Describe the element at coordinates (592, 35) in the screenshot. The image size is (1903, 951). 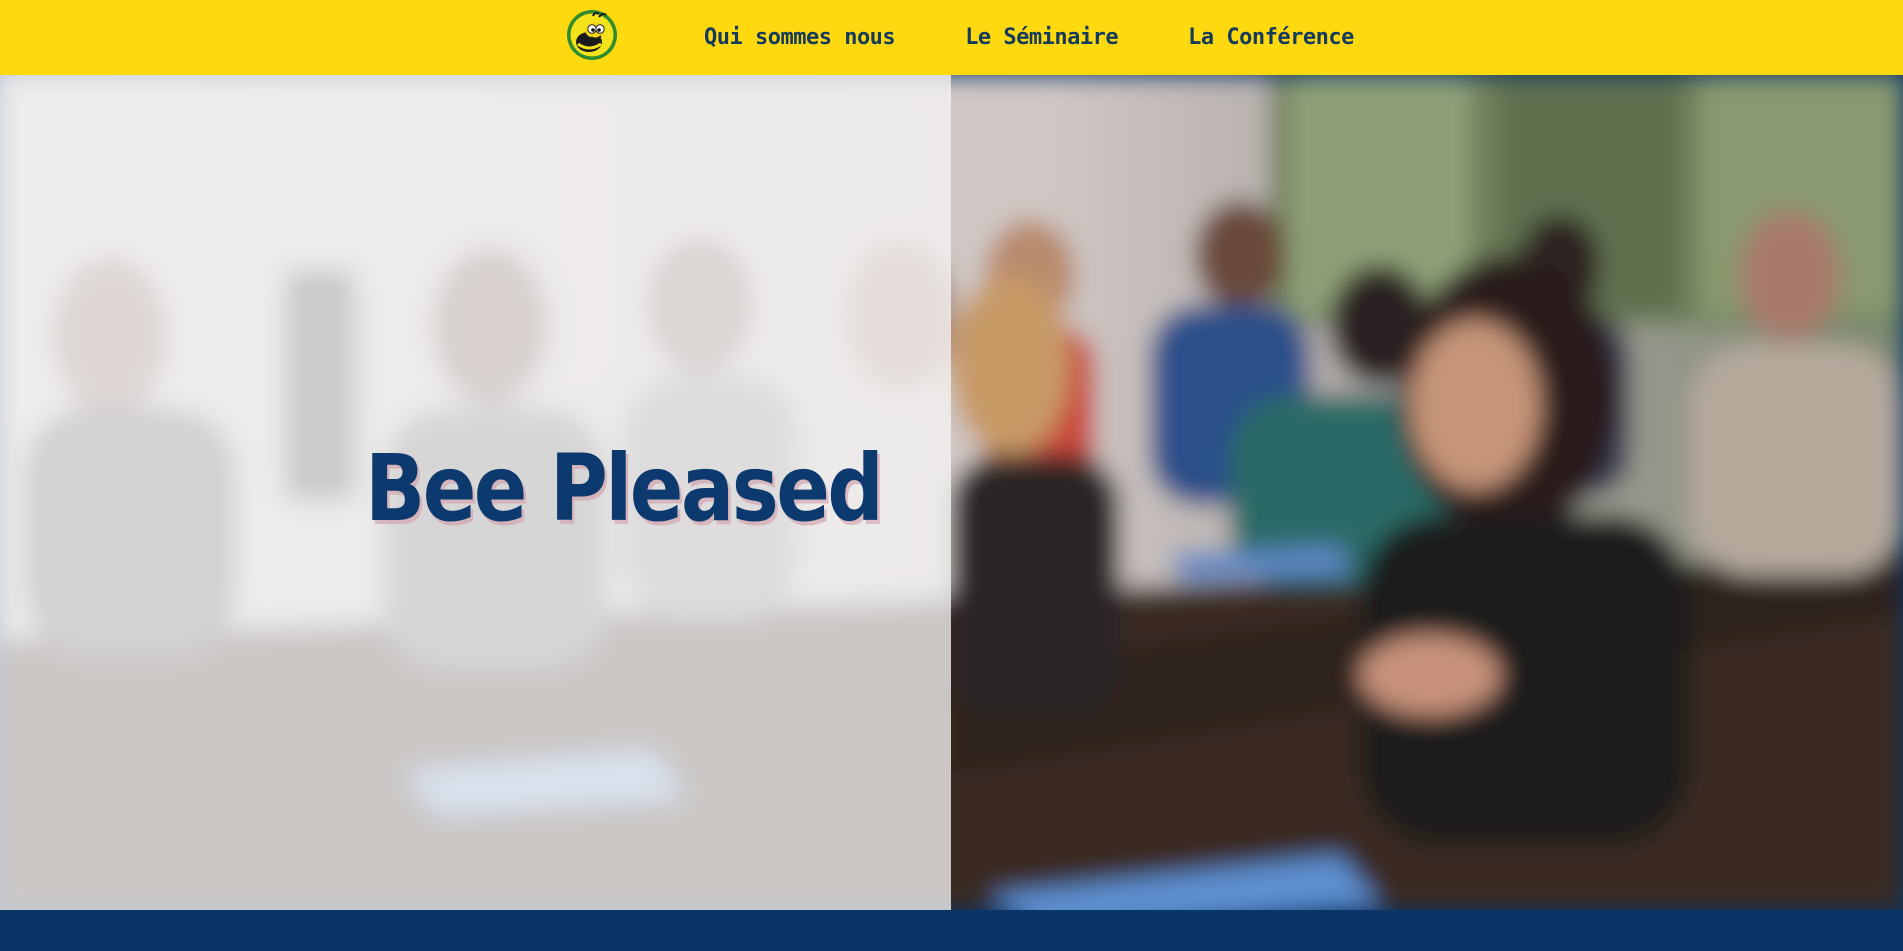
I see `bee-logo-icon` at that location.